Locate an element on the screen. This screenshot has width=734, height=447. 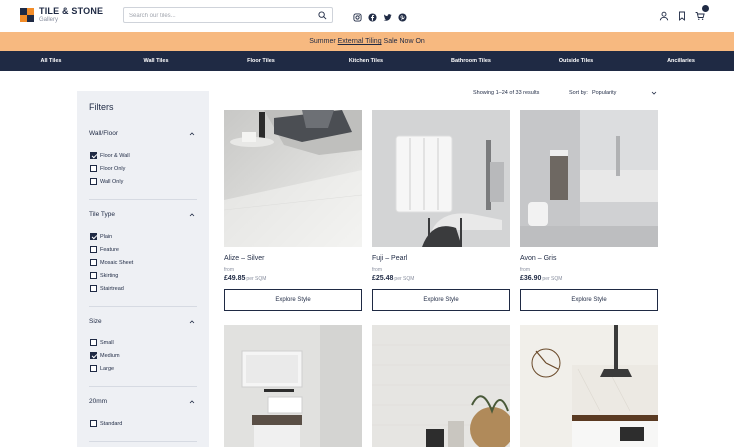
results-count: Showing 1–24 of 33 results is located at coordinates (506, 93).